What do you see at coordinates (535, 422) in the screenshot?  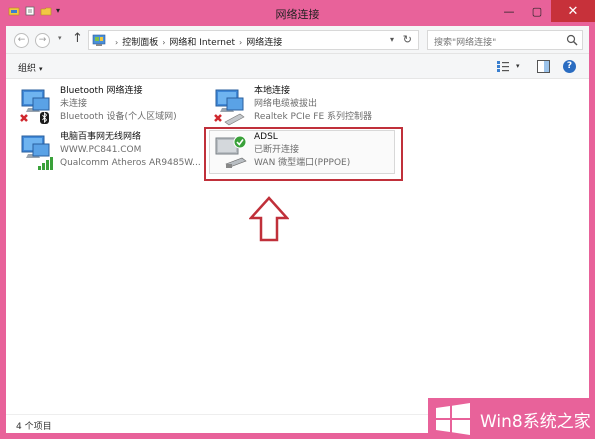 I see `watermark-text: Win8系统之家` at bounding box center [535, 422].